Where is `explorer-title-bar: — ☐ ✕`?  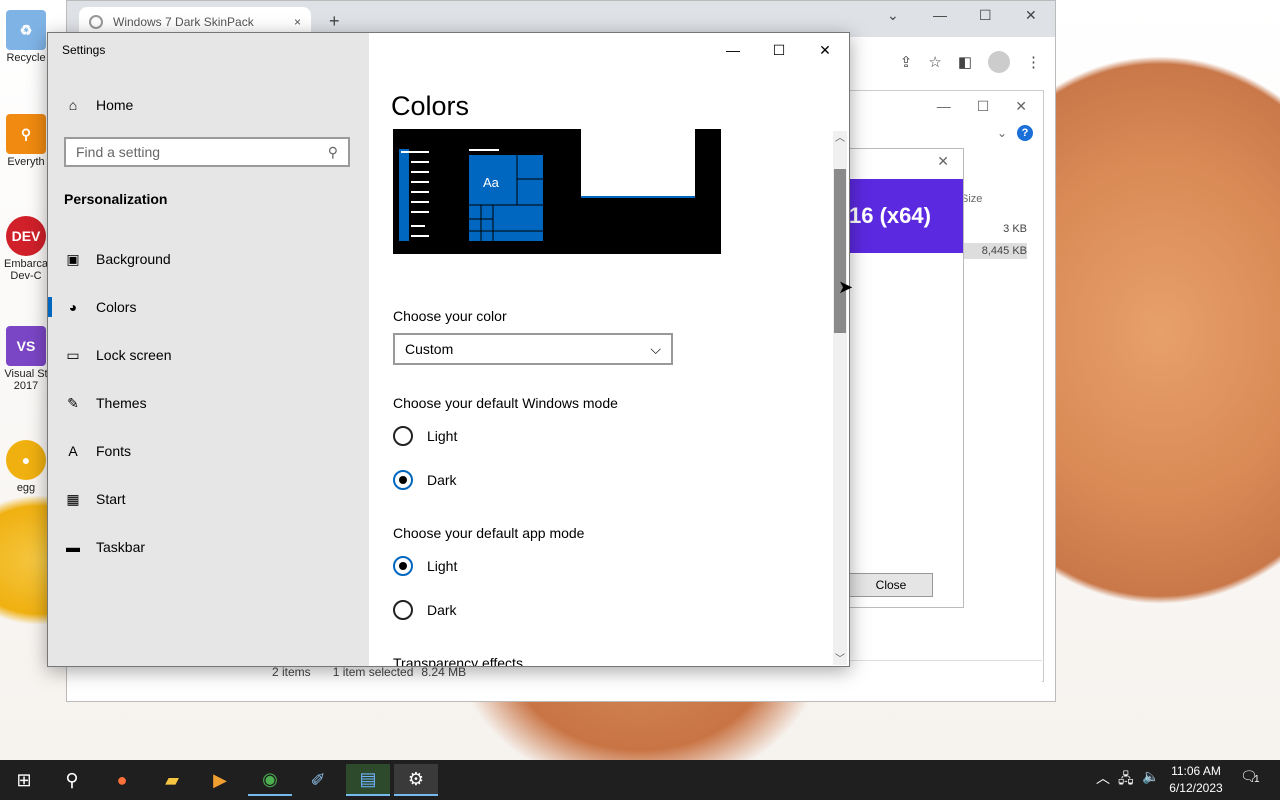 explorer-title-bar: — ☐ ✕ is located at coordinates (946, 106).